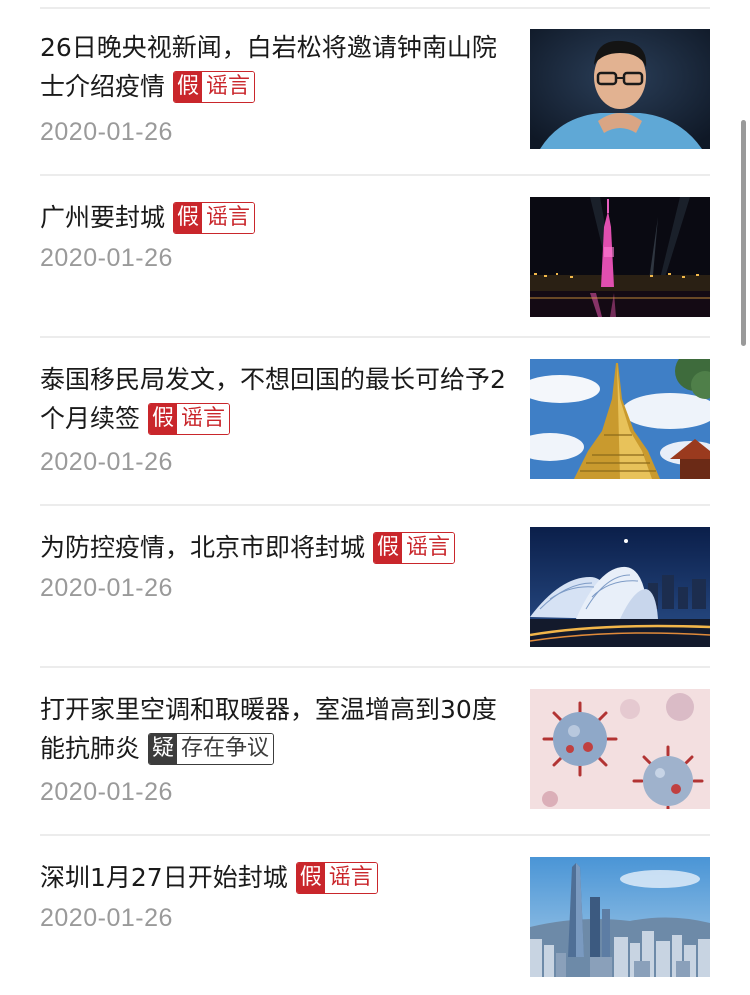 The image size is (750, 995). I want to click on article-title-text: 广州要封城, so click(103, 217).